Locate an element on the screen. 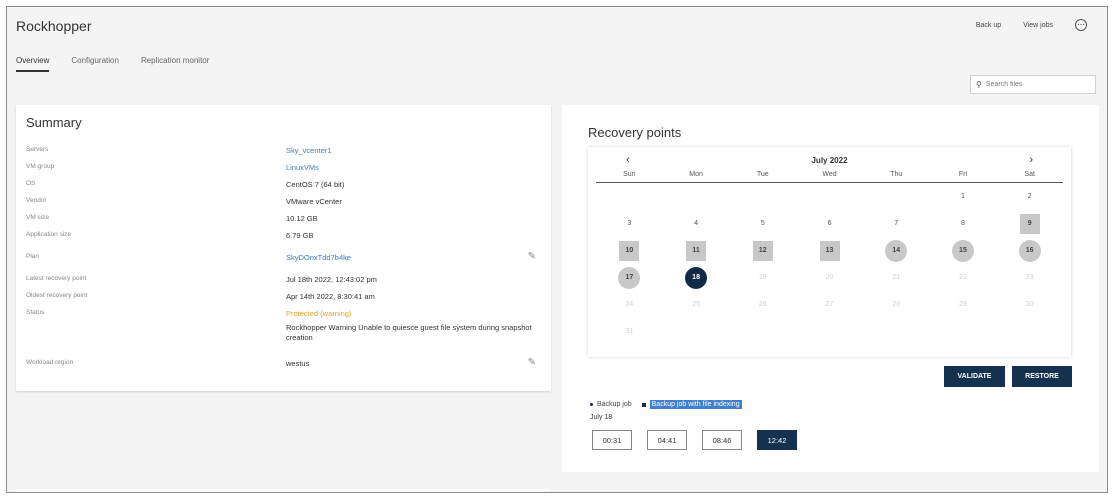 This screenshot has height=499, width=1114. day-number: 15 is located at coordinates (962, 250).